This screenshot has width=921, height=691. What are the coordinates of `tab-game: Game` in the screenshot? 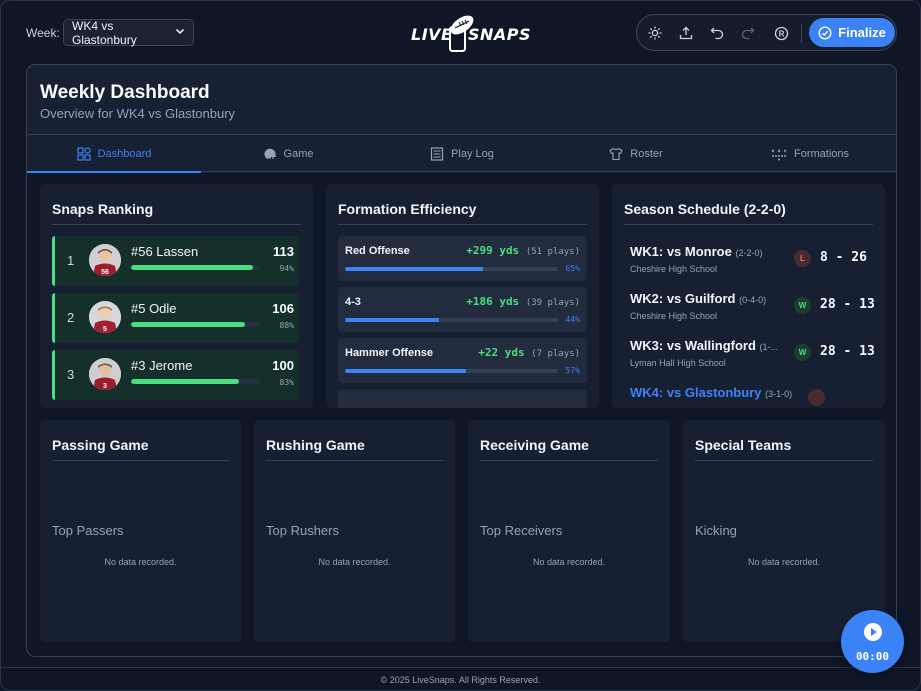 It's located at (288, 153).